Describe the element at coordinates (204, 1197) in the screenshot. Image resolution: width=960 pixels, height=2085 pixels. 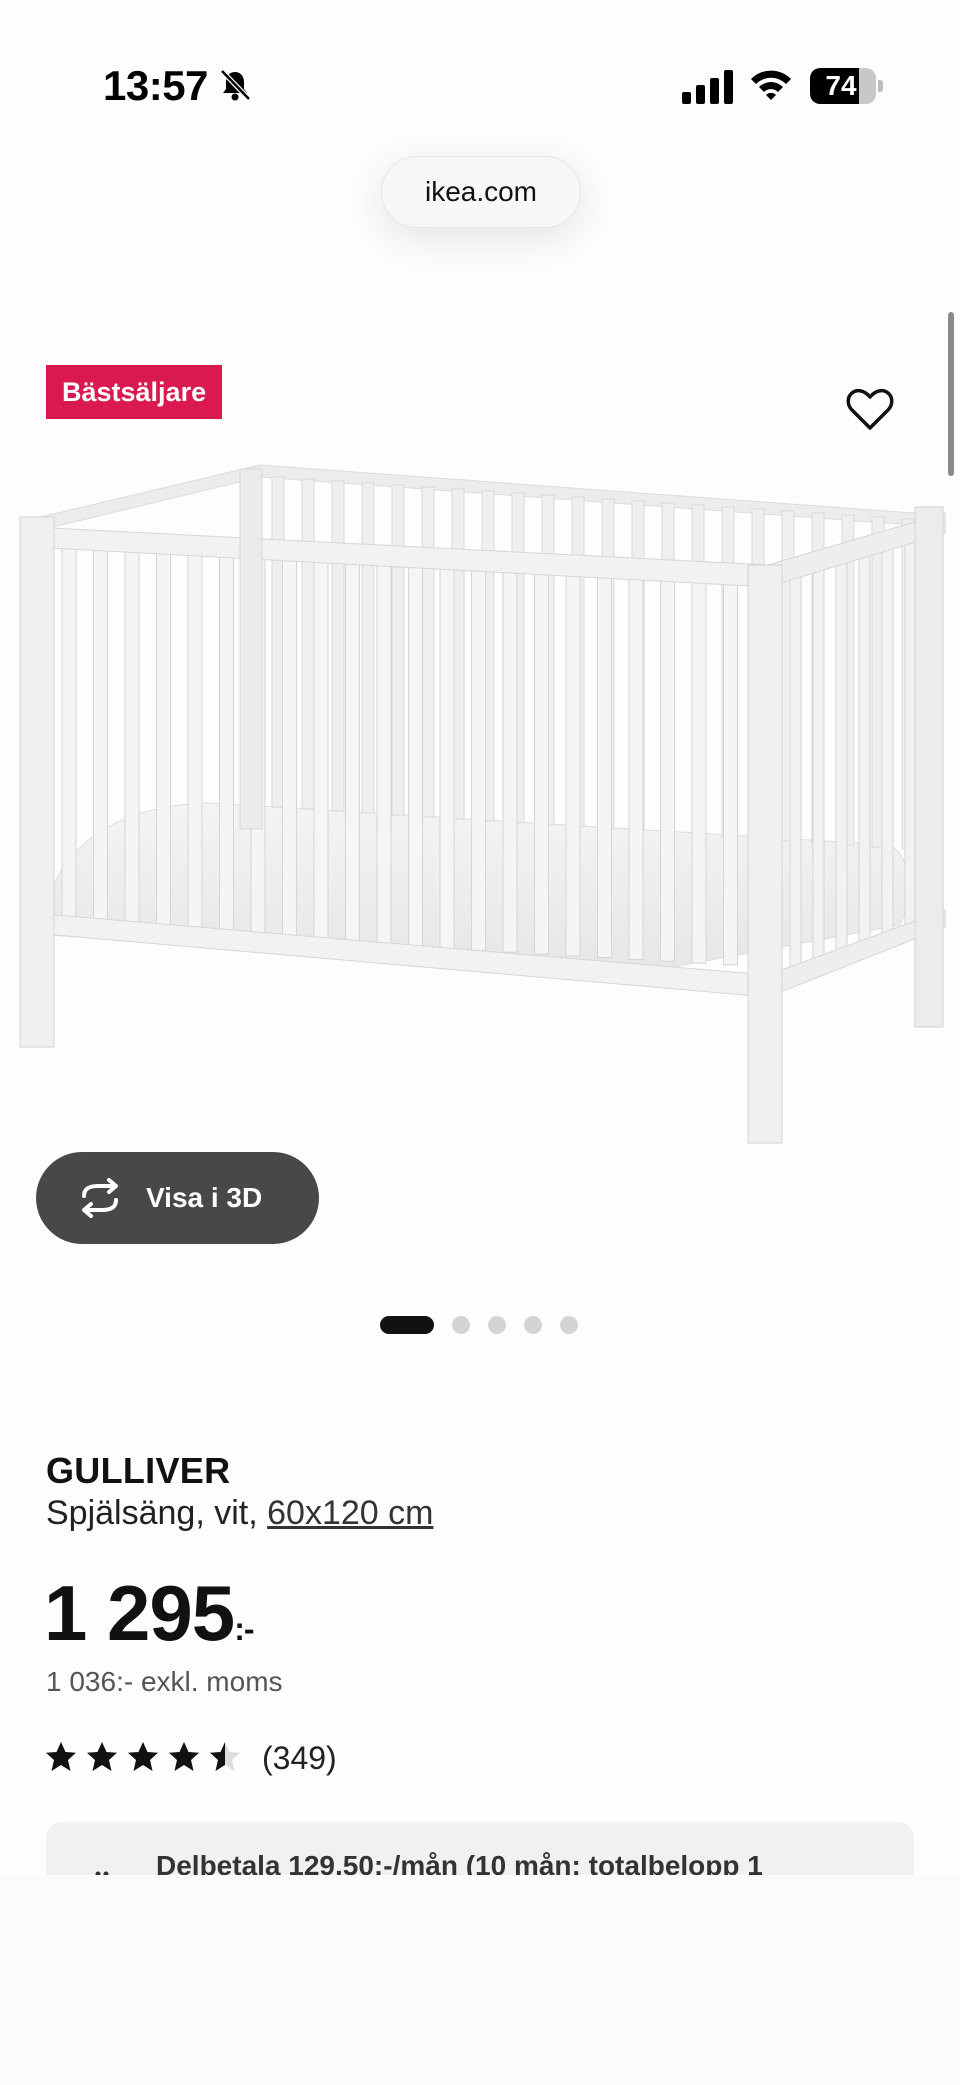
I see `view-in-3d-label: Visa i 3D` at that location.